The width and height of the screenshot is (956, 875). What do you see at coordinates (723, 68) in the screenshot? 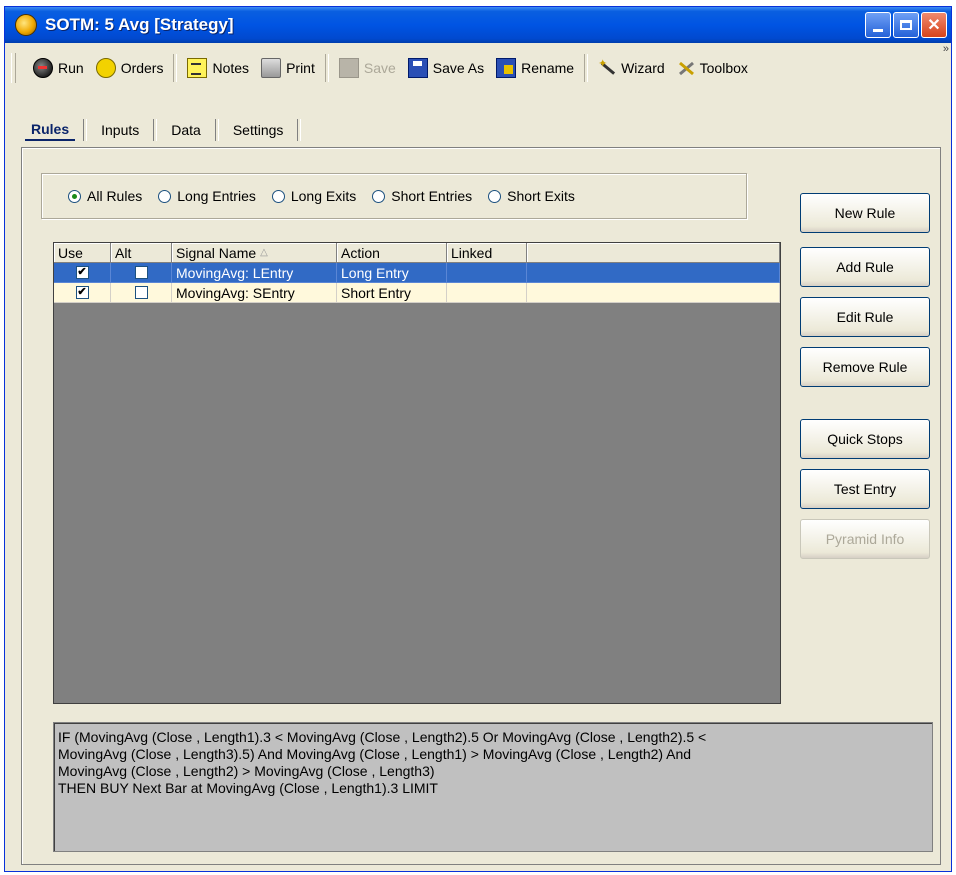
I see `toolbox-label: Toolbox` at bounding box center [723, 68].